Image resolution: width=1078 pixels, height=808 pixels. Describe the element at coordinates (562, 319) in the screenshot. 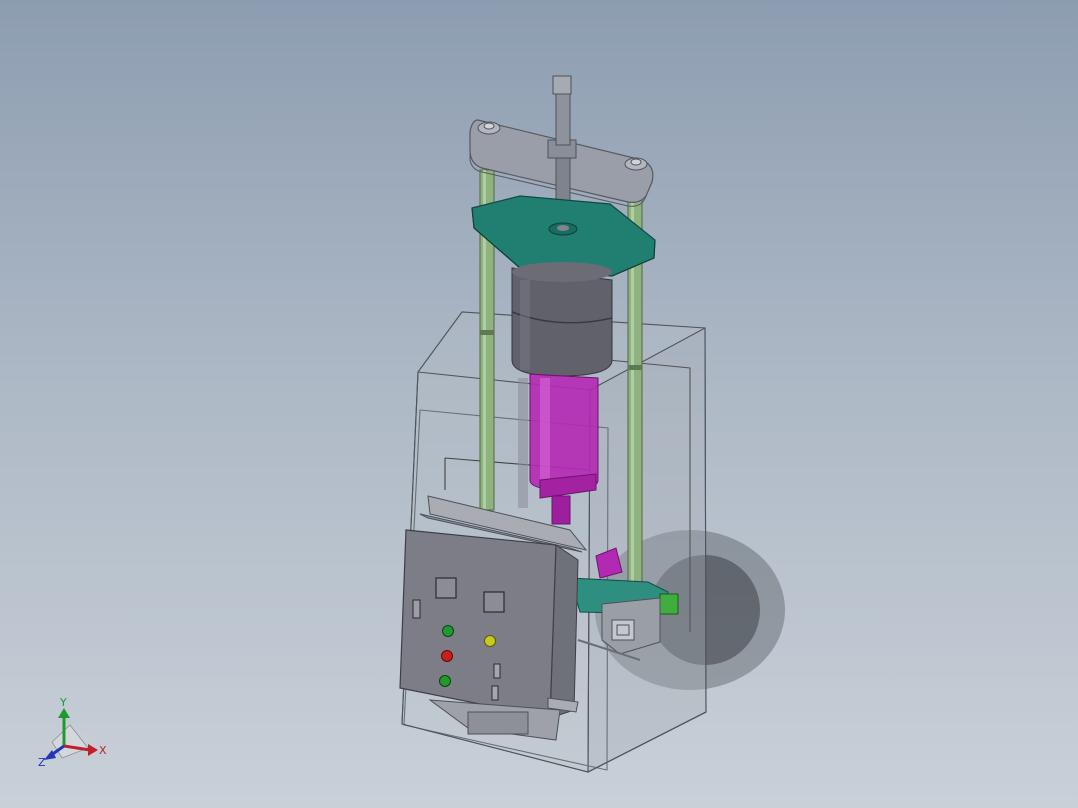

I see `hydraulic-cylinder` at that location.